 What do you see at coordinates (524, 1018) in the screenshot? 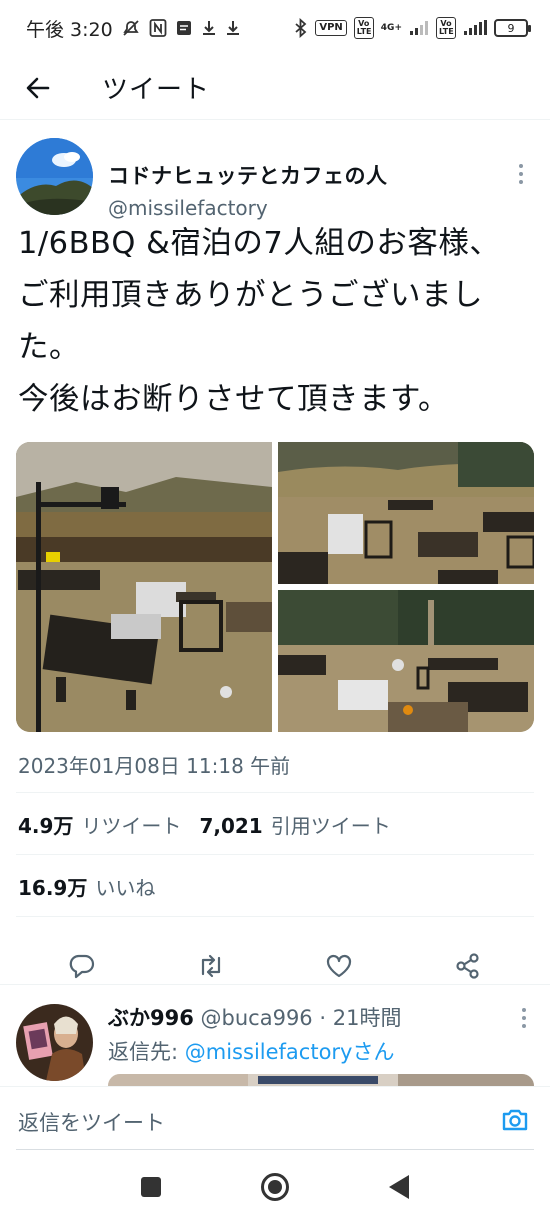
I see `reply-more-options-icon` at bounding box center [524, 1018].